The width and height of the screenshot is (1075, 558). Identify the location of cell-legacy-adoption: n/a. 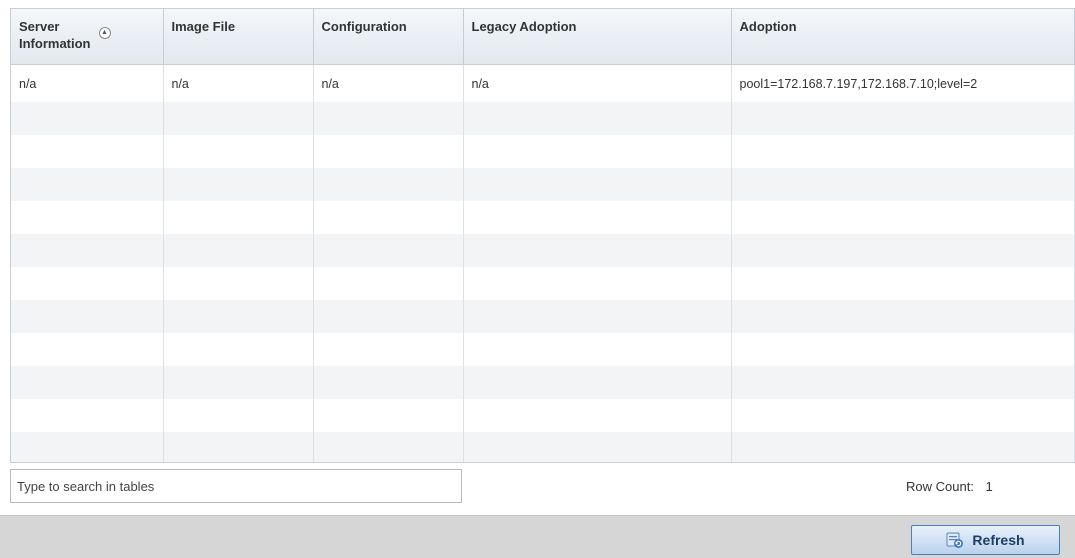
(597, 83).